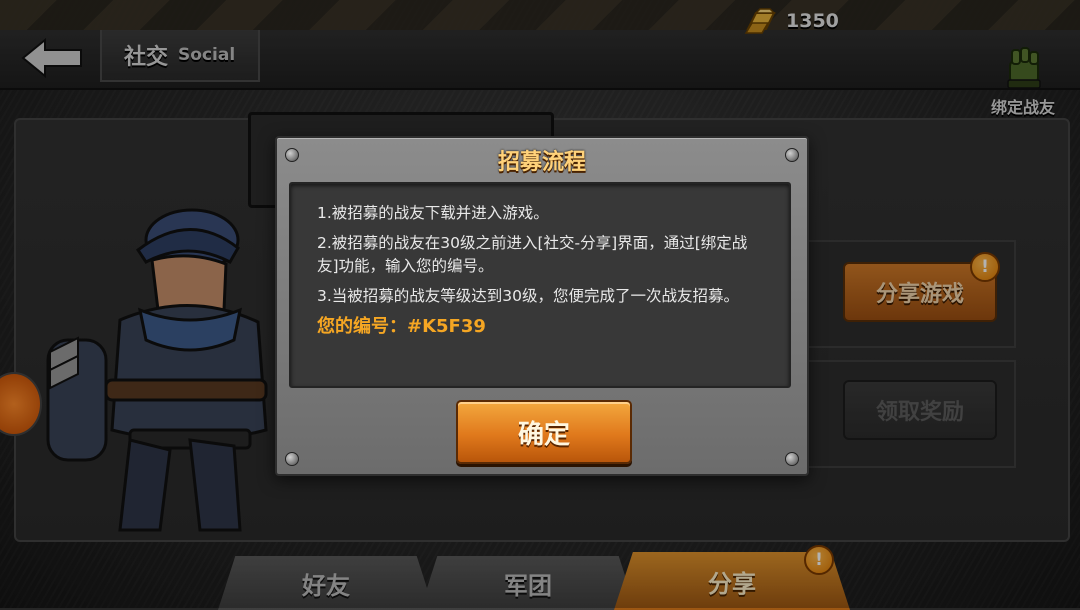  I want to click on dialog-title: 招募流程, so click(541, 162).